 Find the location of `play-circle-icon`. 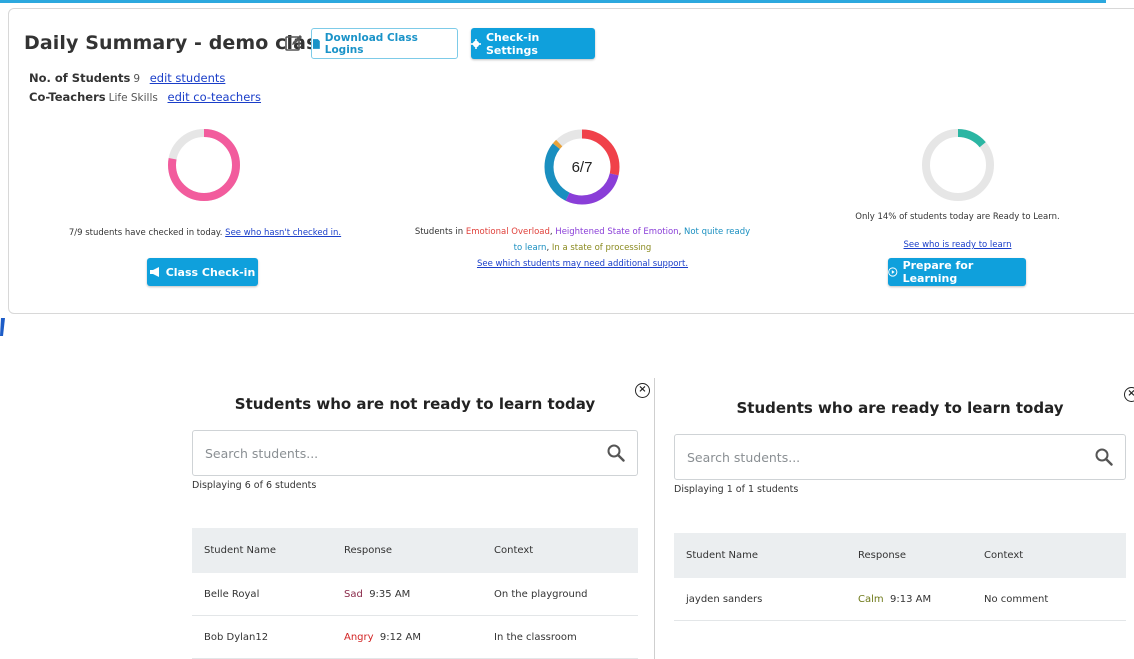

play-circle-icon is located at coordinates (893, 272).